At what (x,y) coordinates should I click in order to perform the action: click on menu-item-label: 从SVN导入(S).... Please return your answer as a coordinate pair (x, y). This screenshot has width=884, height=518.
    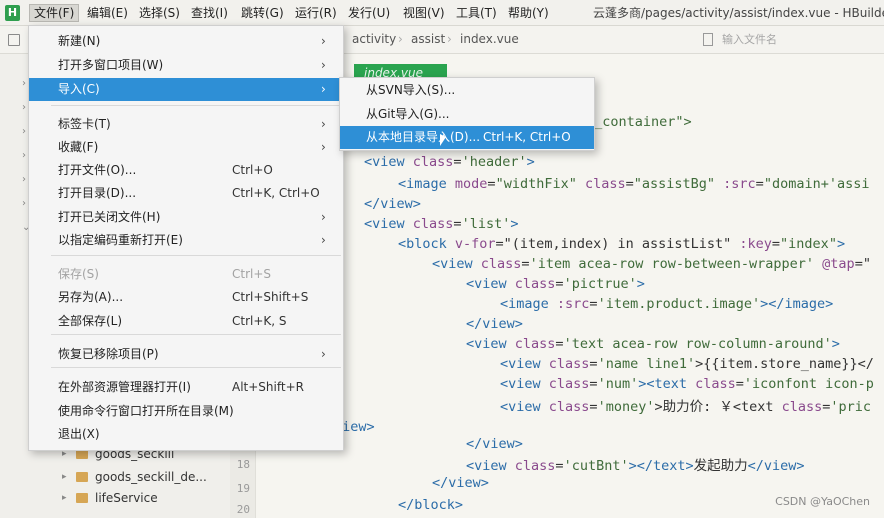
    Looking at the image, I should click on (411, 90).